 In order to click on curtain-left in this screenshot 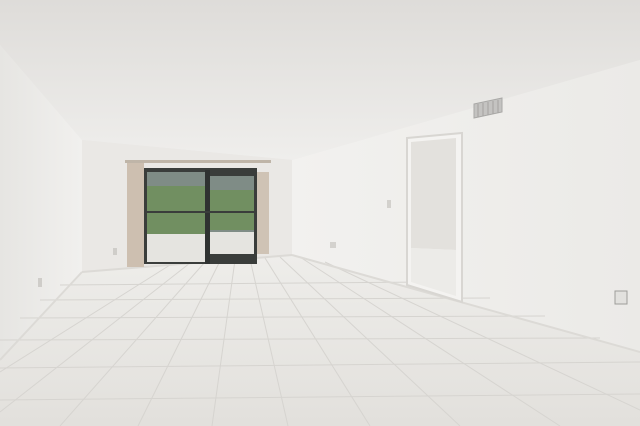, I will do `click(135, 214)`.